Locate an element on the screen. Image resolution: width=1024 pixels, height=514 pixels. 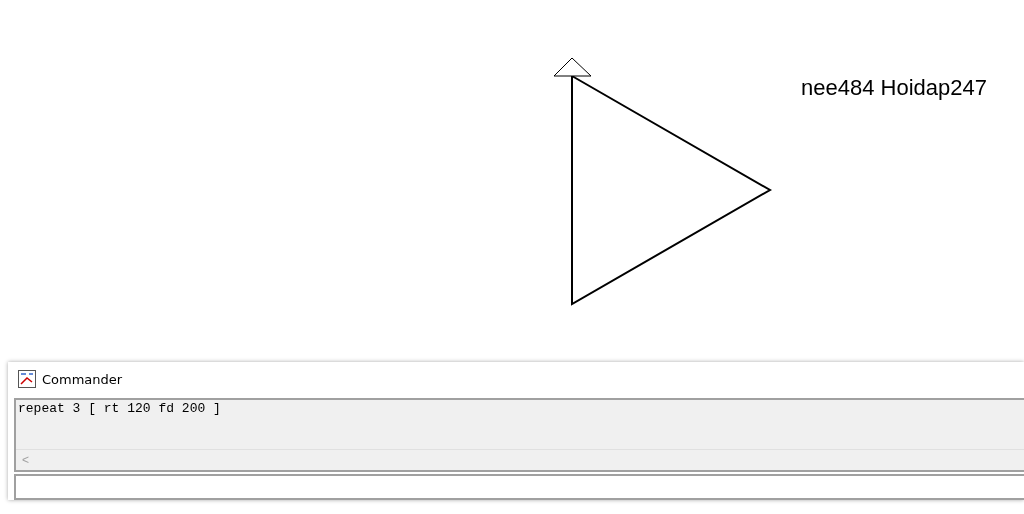
history-line: repeat 3 [ rt 120 fd 200 ] is located at coordinates (520, 408).